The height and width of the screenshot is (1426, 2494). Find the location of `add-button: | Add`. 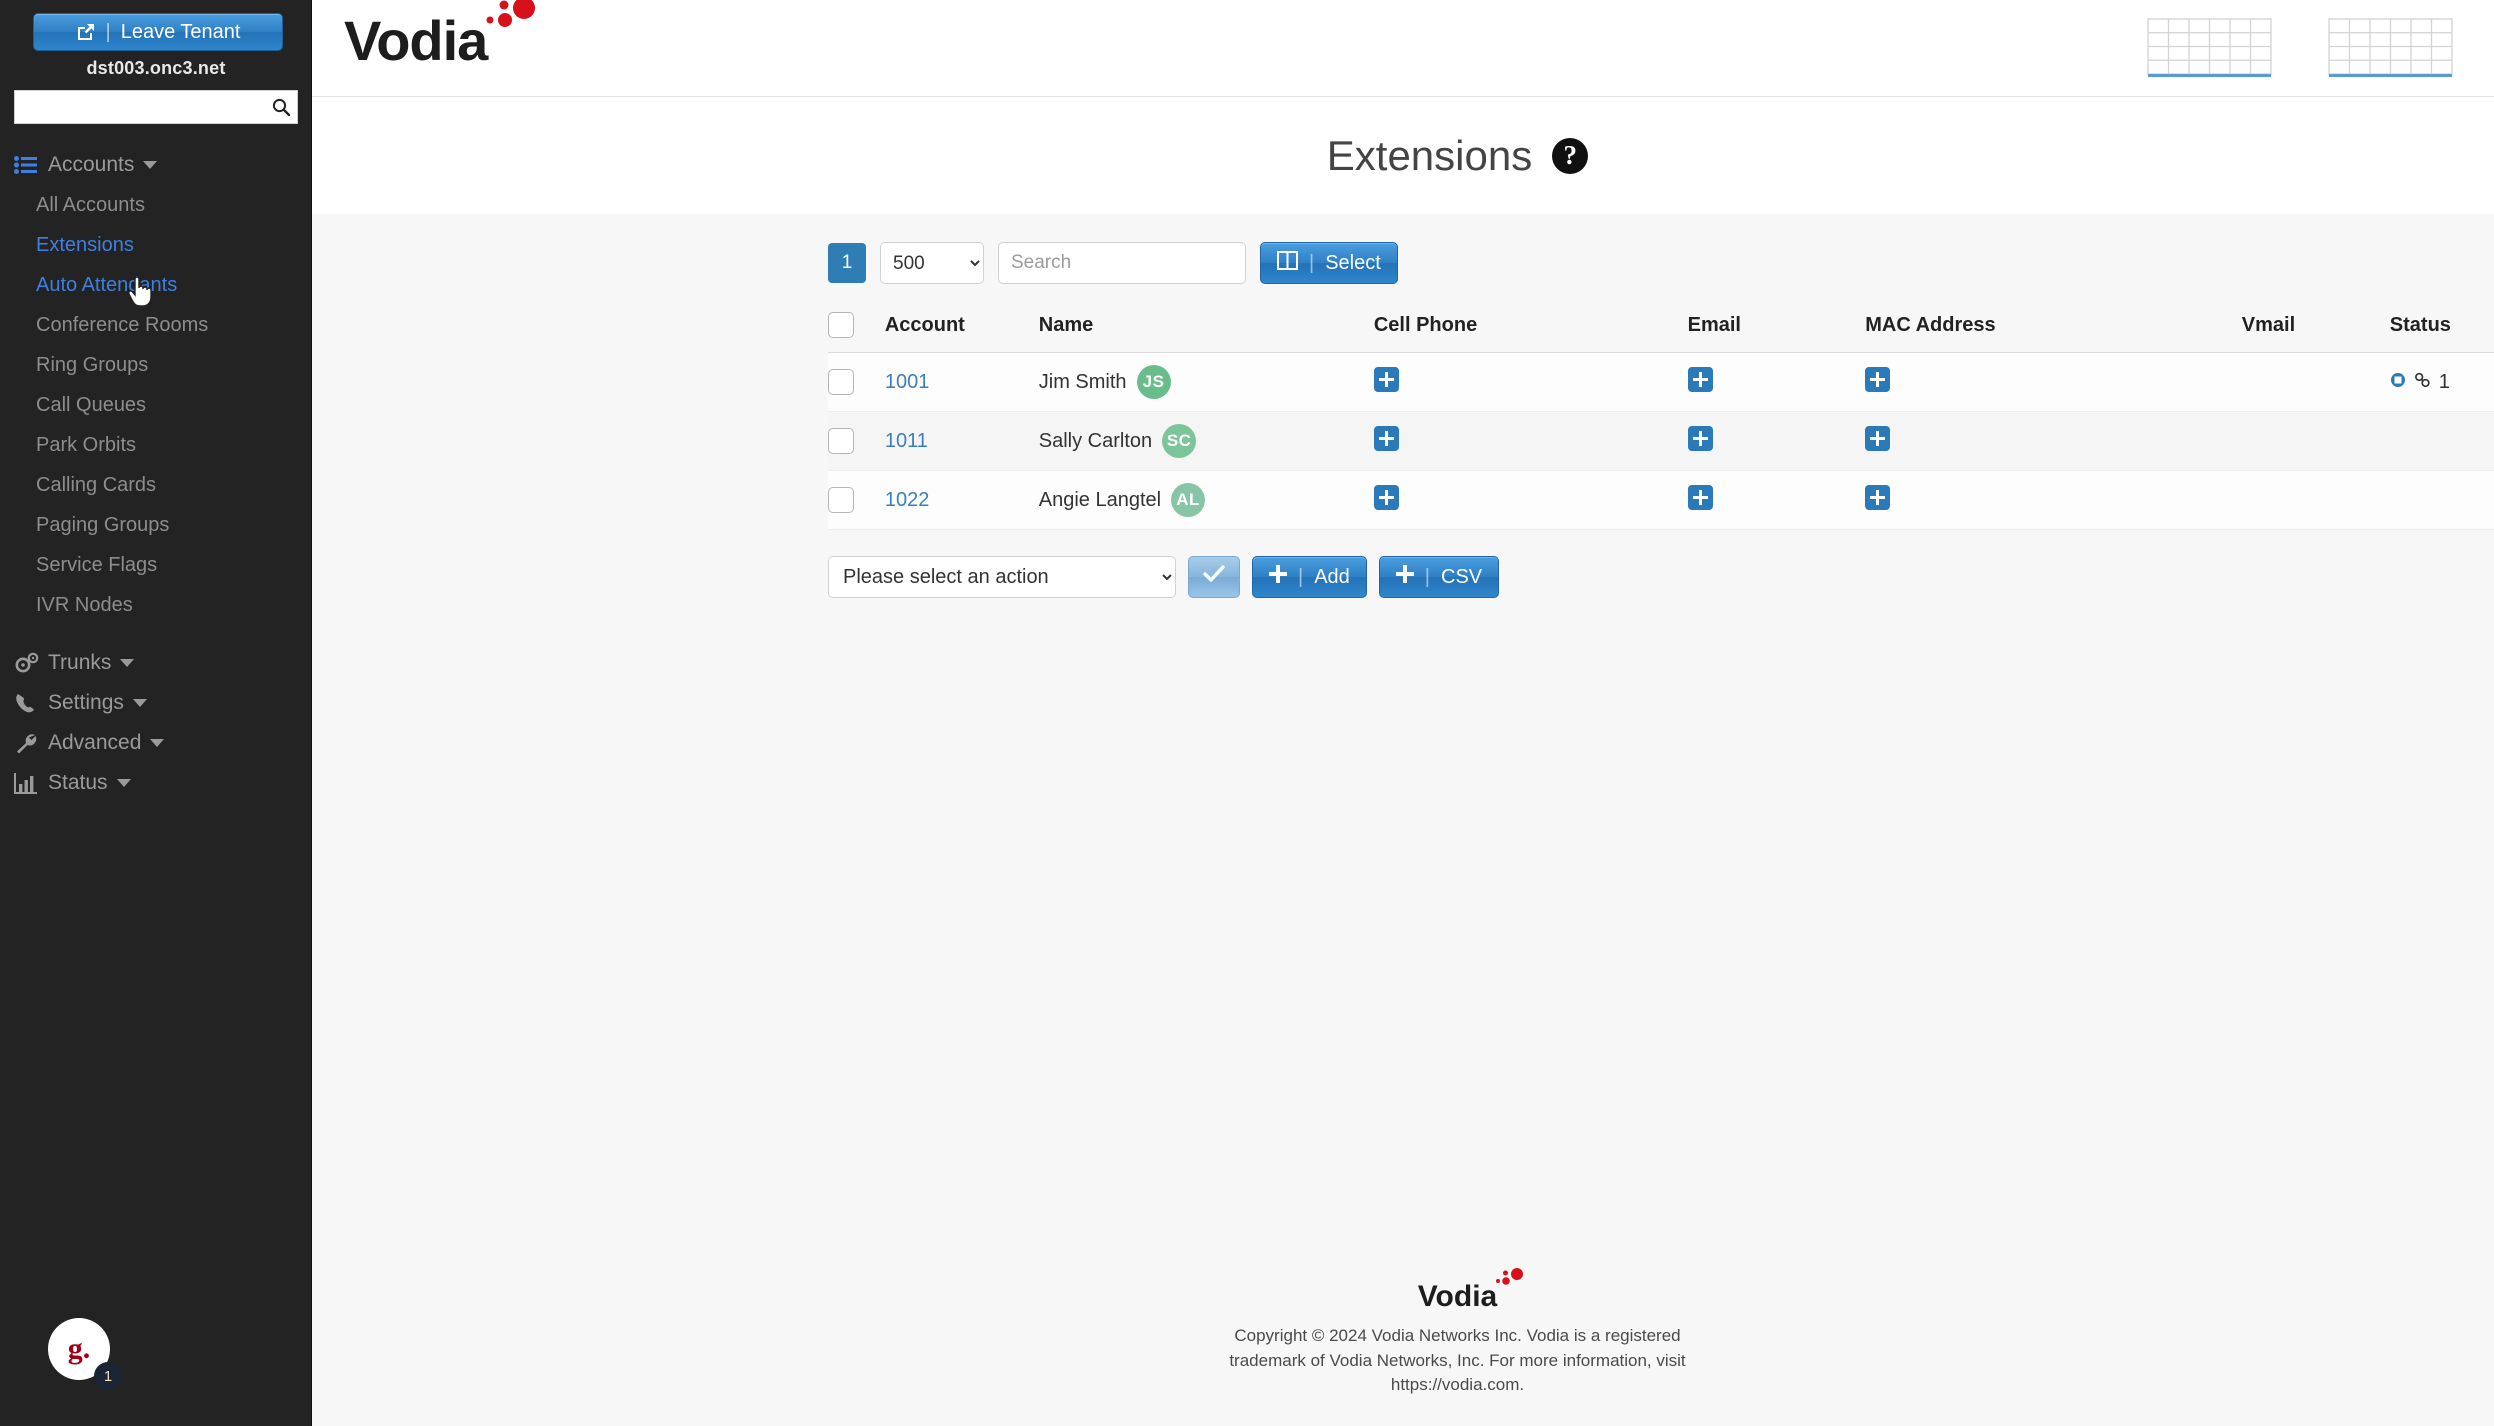

add-button: | Add is located at coordinates (1309, 577).